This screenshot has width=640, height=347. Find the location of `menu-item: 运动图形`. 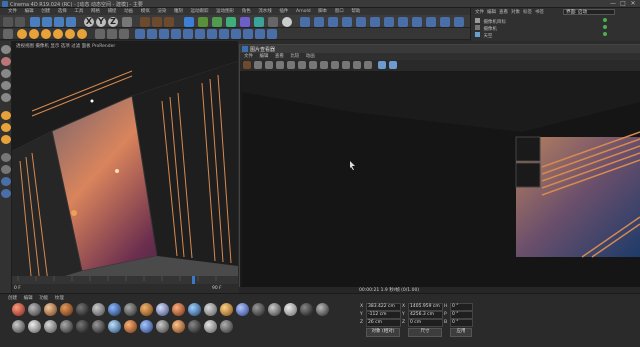

menu-item: 运动图形 is located at coordinates (225, 11).